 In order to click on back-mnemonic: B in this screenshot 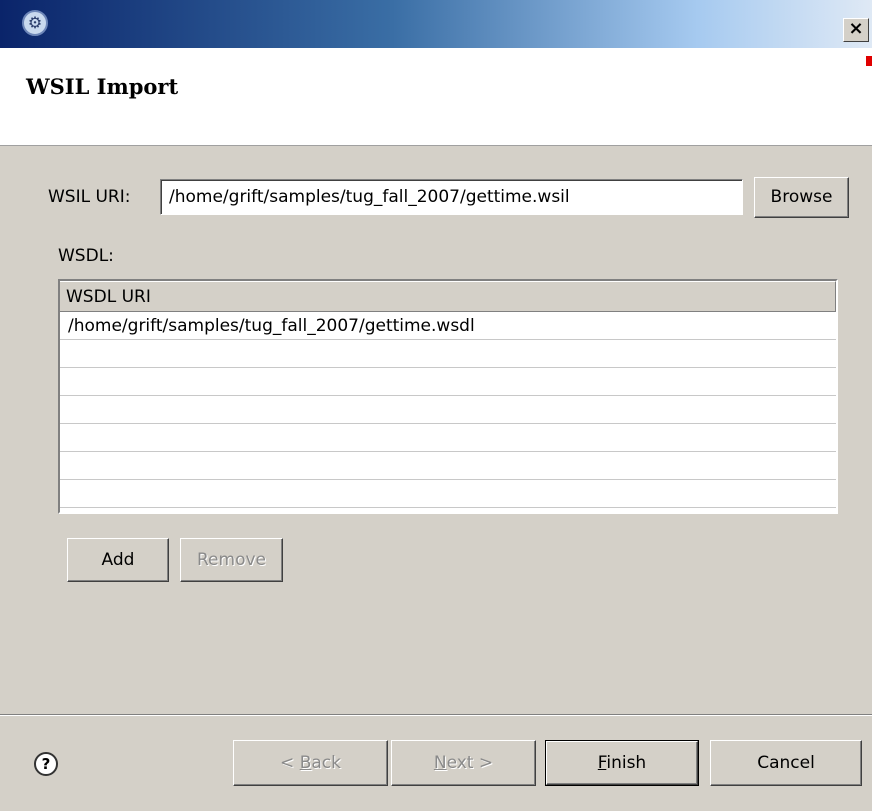, I will do `click(305, 763)`.